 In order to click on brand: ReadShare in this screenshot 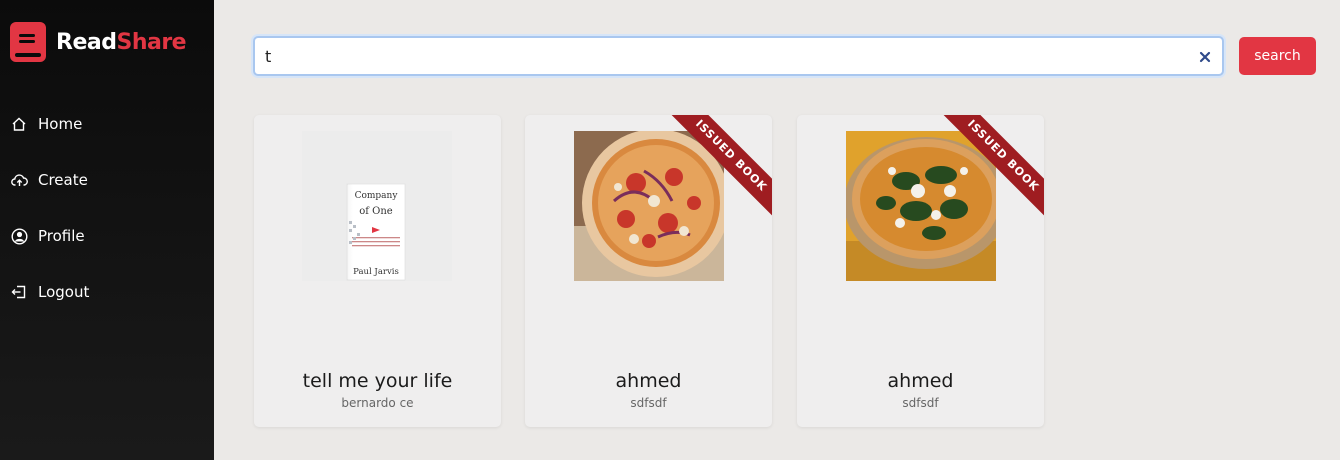, I will do `click(98, 42)`.